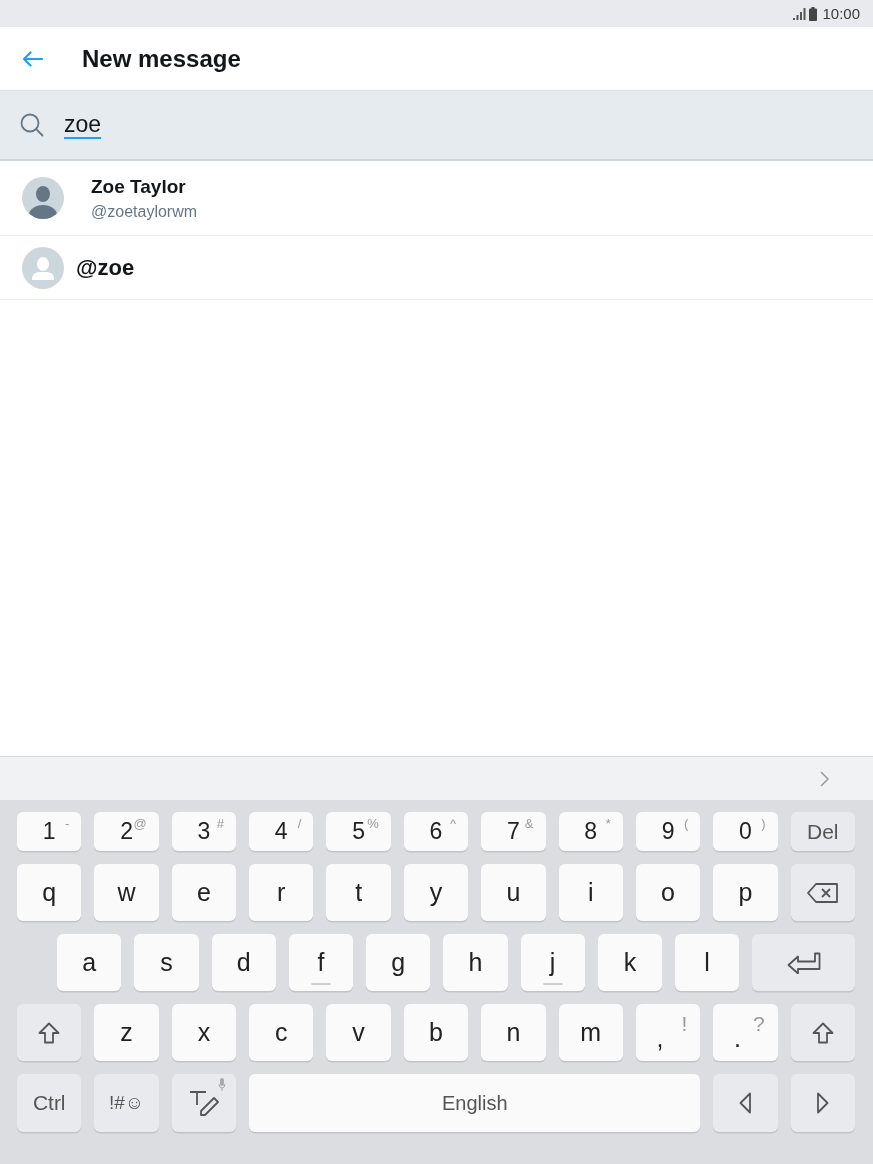 This screenshot has height=1164, width=873. What do you see at coordinates (668, 1032) in the screenshot?
I see `keyboard-key: , !` at bounding box center [668, 1032].